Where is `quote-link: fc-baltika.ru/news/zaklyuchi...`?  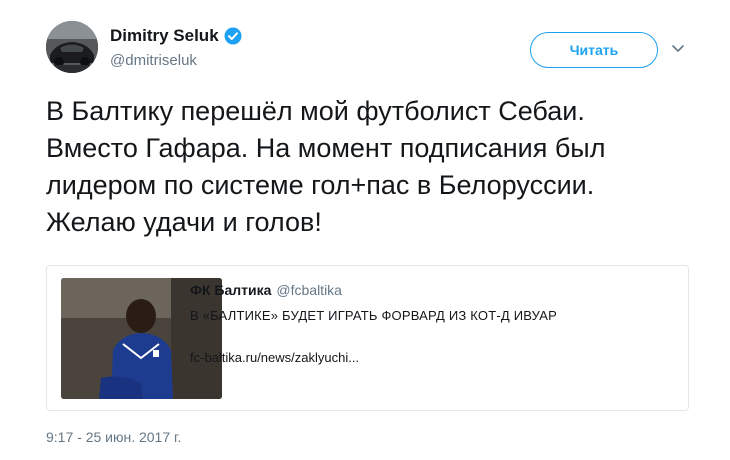
quote-link: fc-baltika.ru/news/zaklyuchi... is located at coordinates (274, 357).